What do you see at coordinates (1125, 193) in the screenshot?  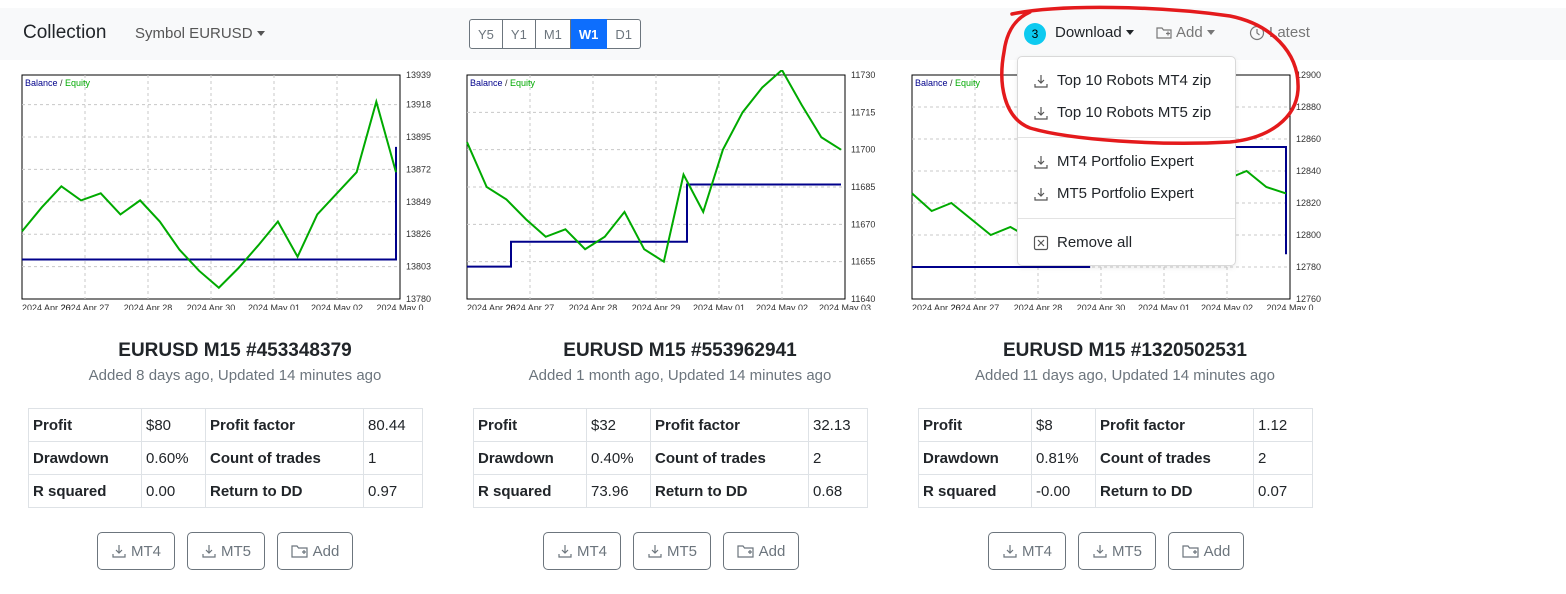 I see `dropdown-item-label: MT5 Portfolio Expert` at bounding box center [1125, 193].